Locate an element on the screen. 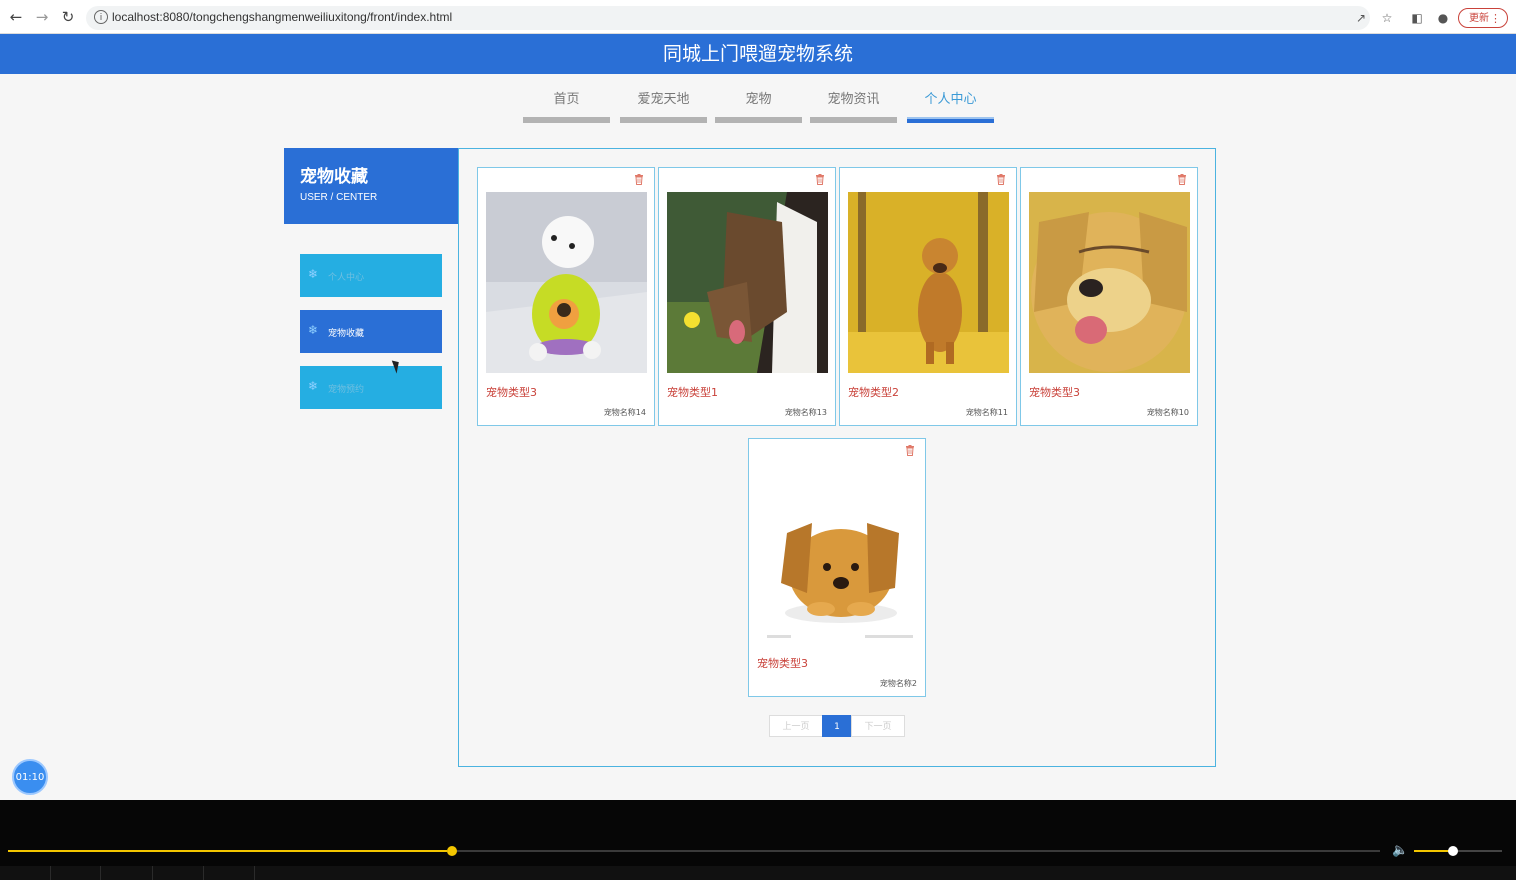 The width and height of the screenshot is (1516, 880). side-panel-icon: ◧ is located at coordinates (1417, 18).